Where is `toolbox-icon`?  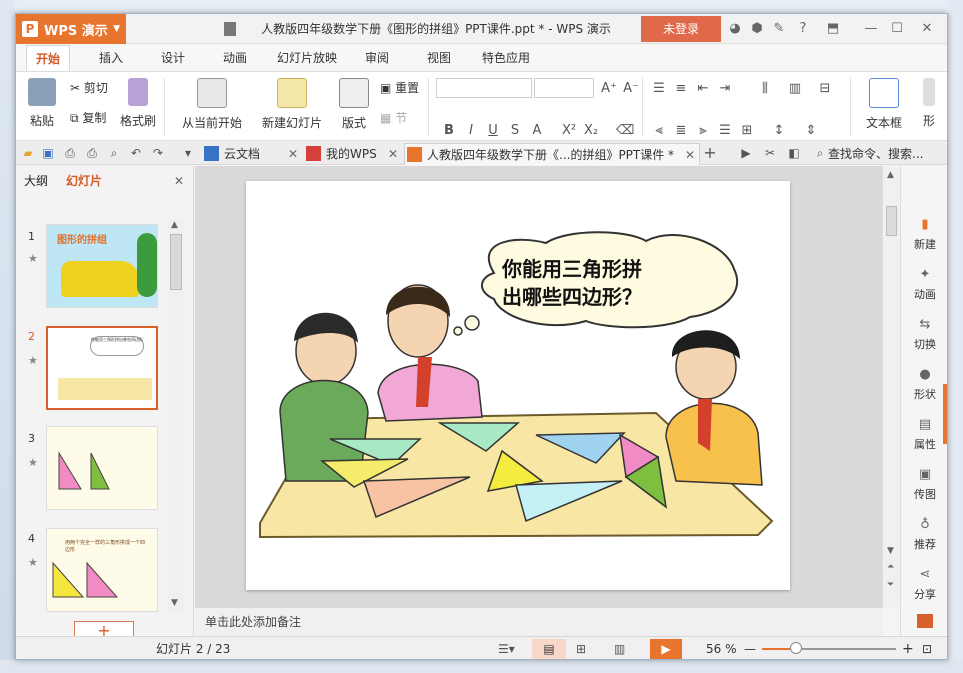 toolbox-icon is located at coordinates (925, 621).